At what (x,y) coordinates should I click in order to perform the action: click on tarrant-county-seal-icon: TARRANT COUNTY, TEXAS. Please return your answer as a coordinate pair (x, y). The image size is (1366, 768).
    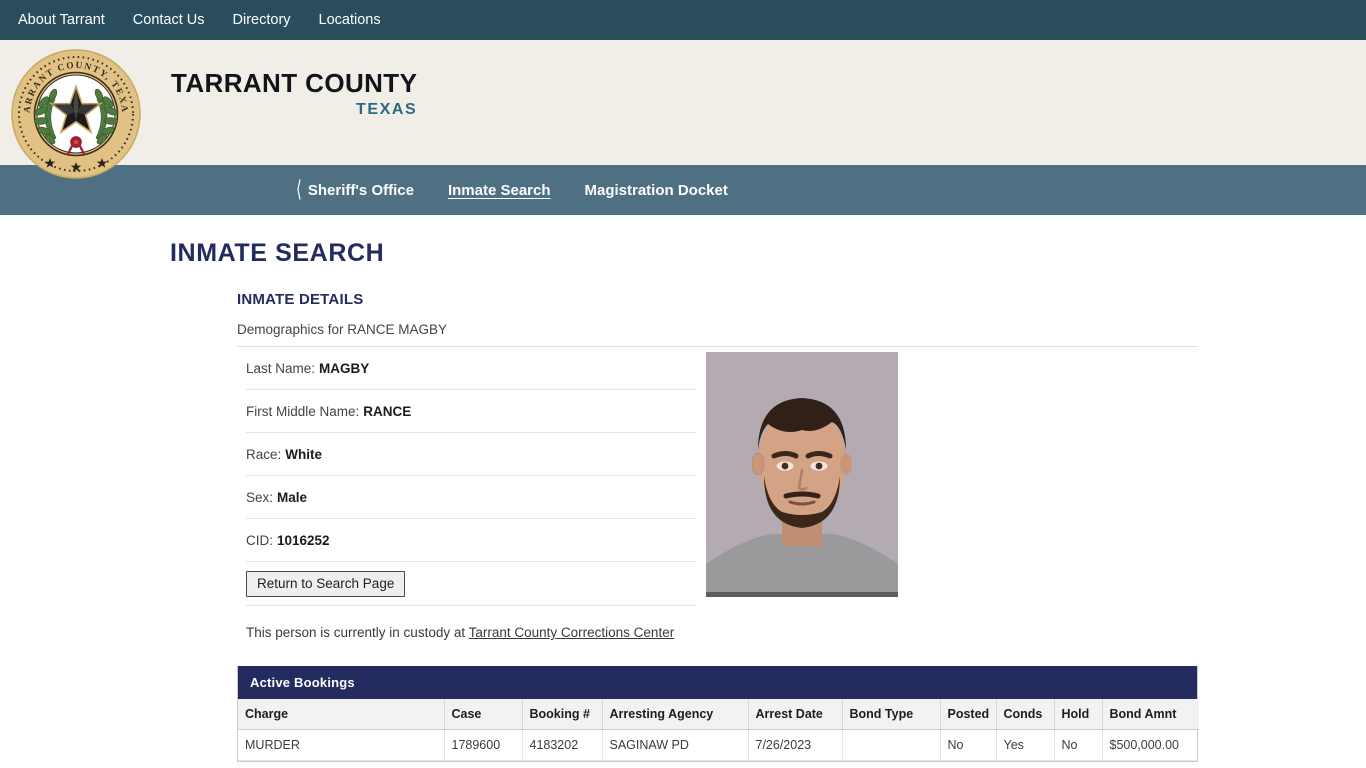
    Looking at the image, I should click on (75, 113).